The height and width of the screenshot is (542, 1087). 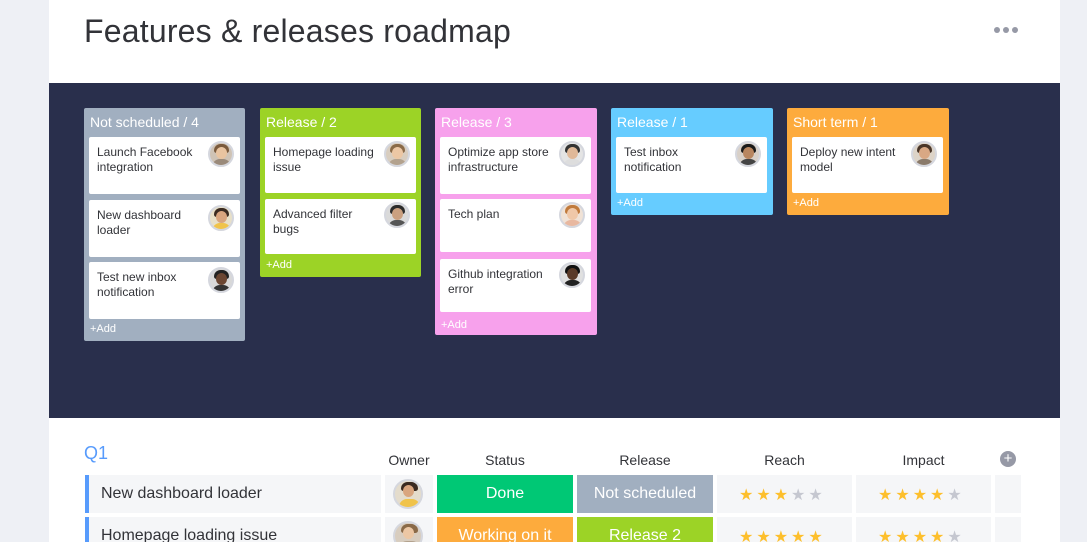 I want to click on card-title: Homepage loading issue, so click(x=323, y=159).